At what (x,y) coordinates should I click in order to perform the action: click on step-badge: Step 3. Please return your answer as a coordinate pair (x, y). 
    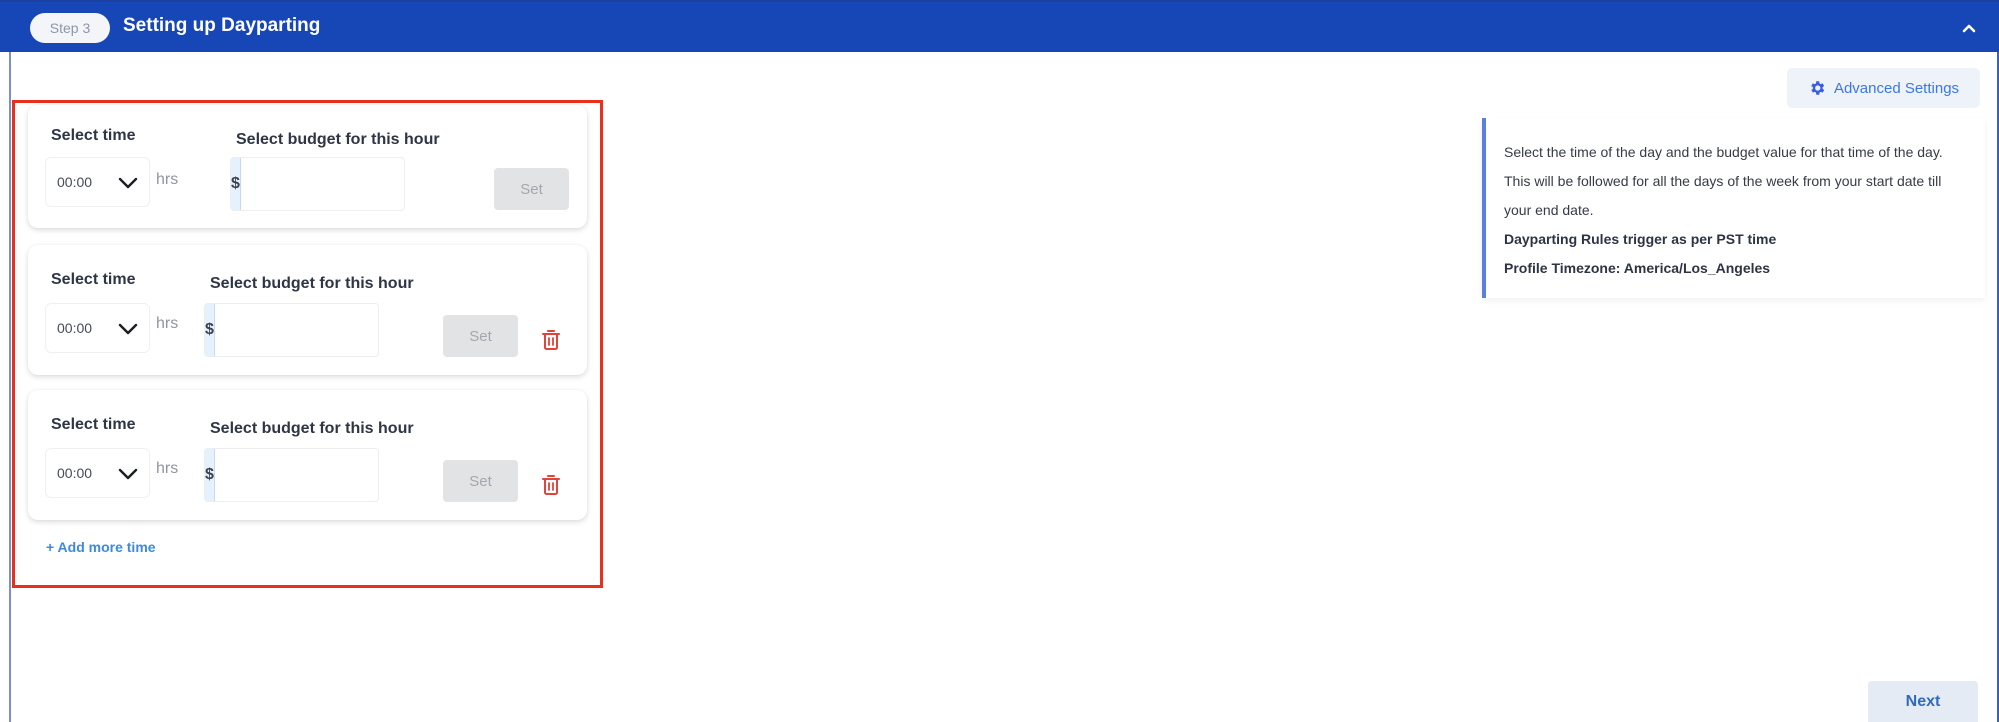
    Looking at the image, I should click on (70, 28).